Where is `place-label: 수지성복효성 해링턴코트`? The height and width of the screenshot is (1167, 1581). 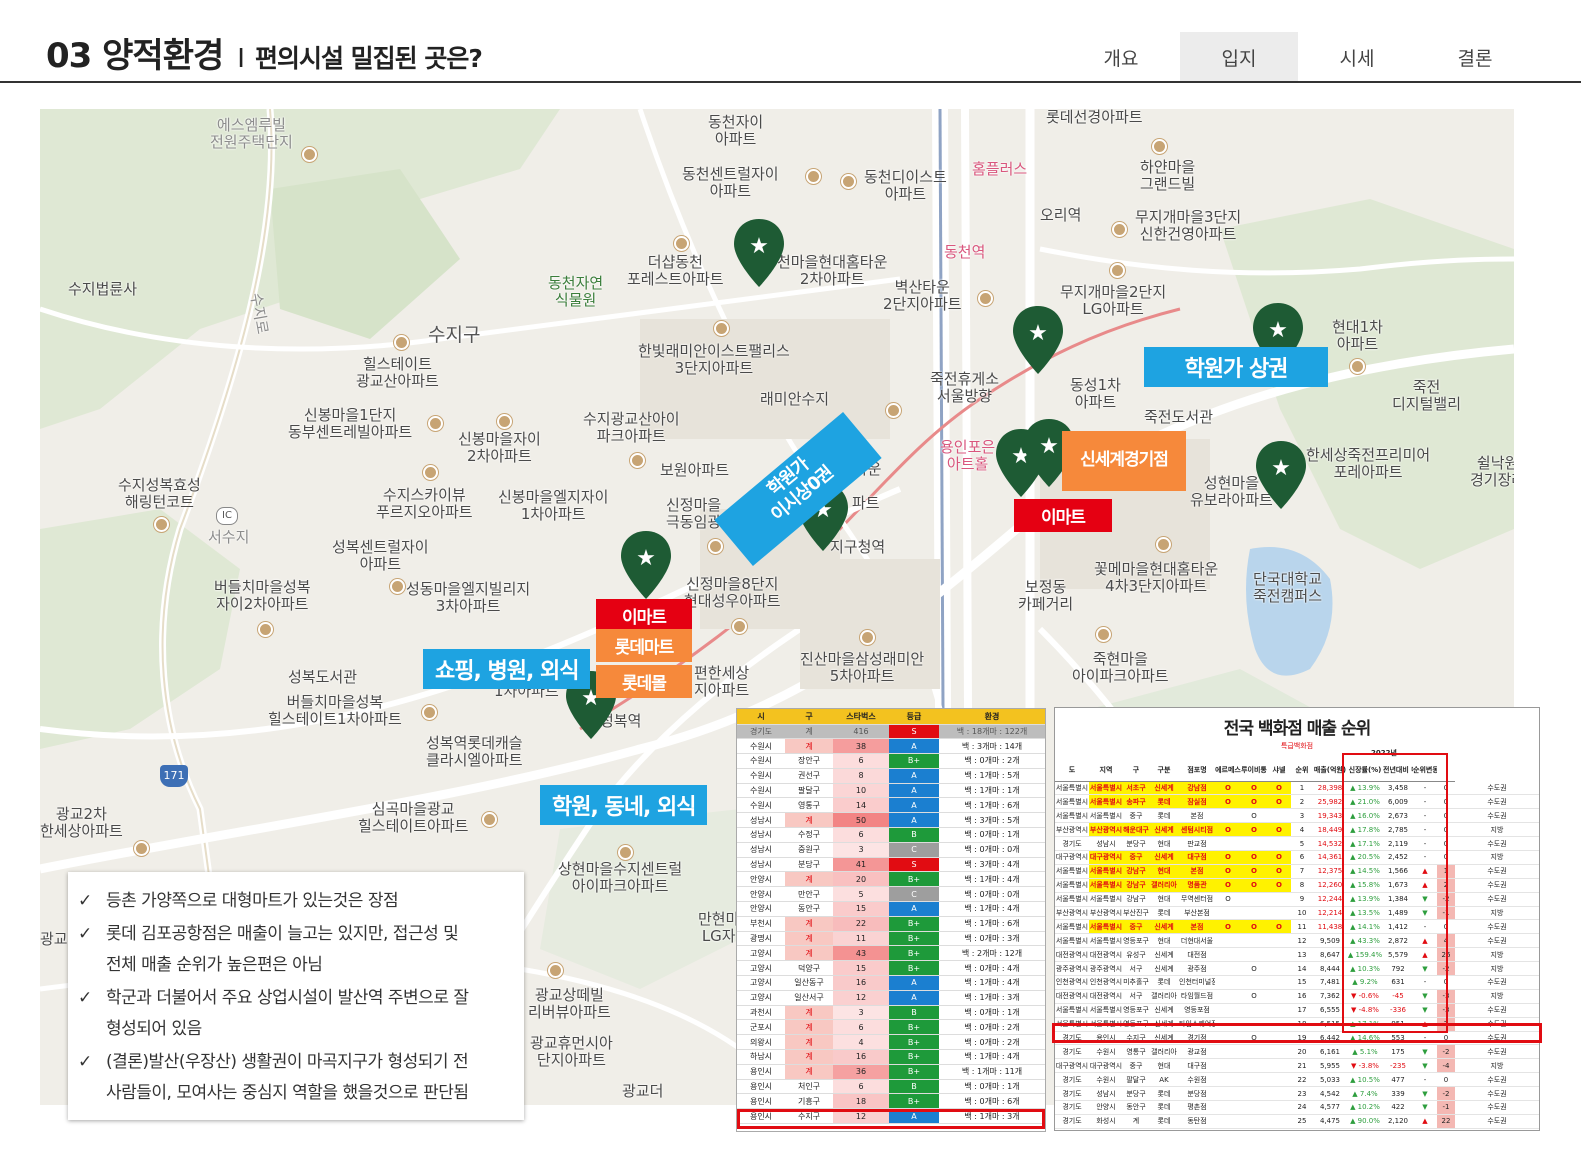 place-label: 수지성복효성 해링턴코트 is located at coordinates (159, 493).